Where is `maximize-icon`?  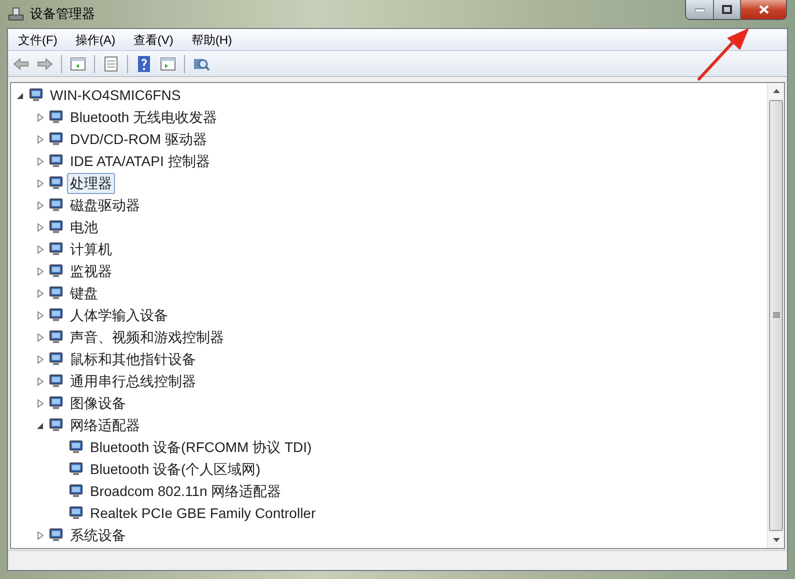 maximize-icon is located at coordinates (727, 9).